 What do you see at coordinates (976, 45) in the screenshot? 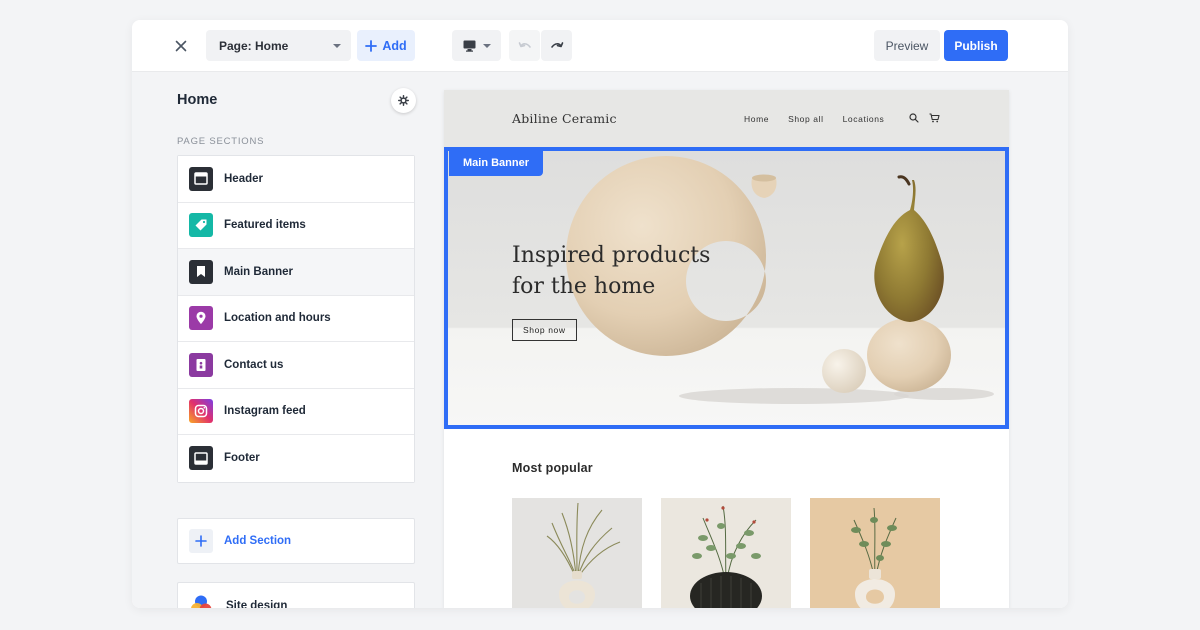
I see `publish-button: Publish` at bounding box center [976, 45].